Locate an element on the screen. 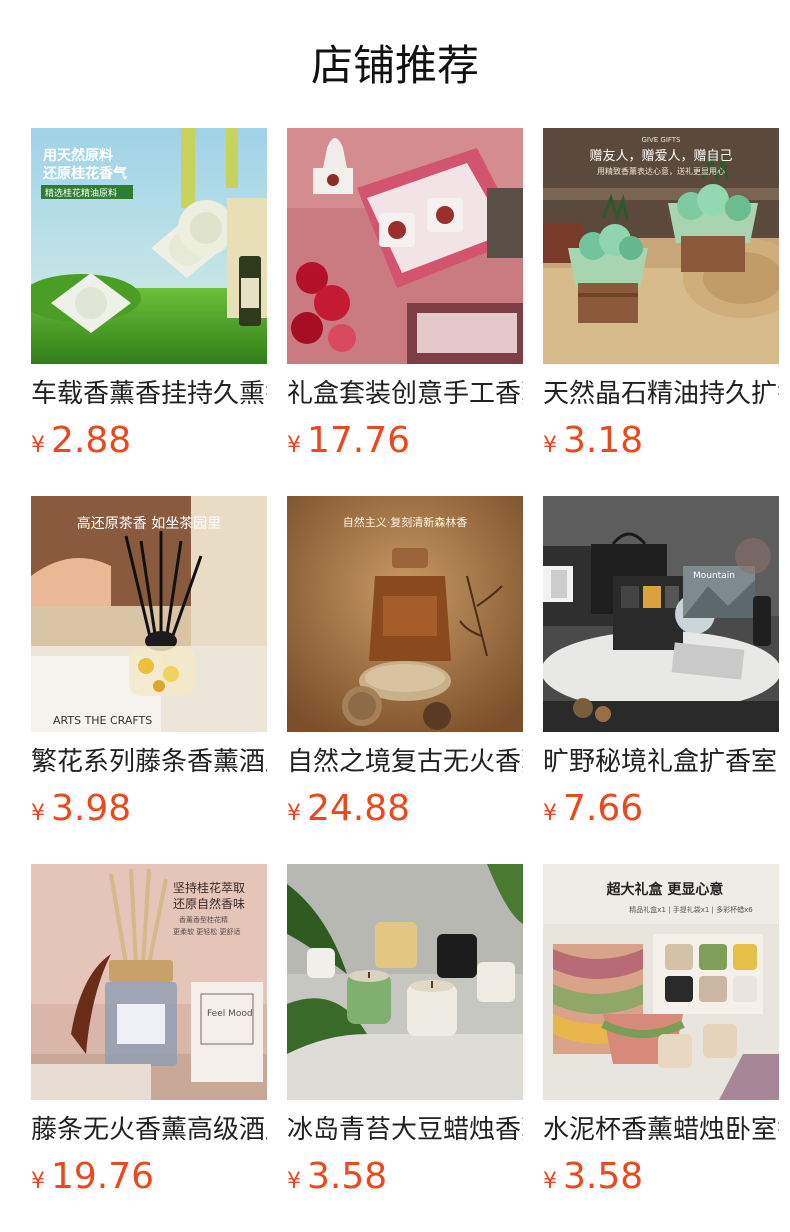  product-price: ¥24.88 is located at coordinates (405, 809).